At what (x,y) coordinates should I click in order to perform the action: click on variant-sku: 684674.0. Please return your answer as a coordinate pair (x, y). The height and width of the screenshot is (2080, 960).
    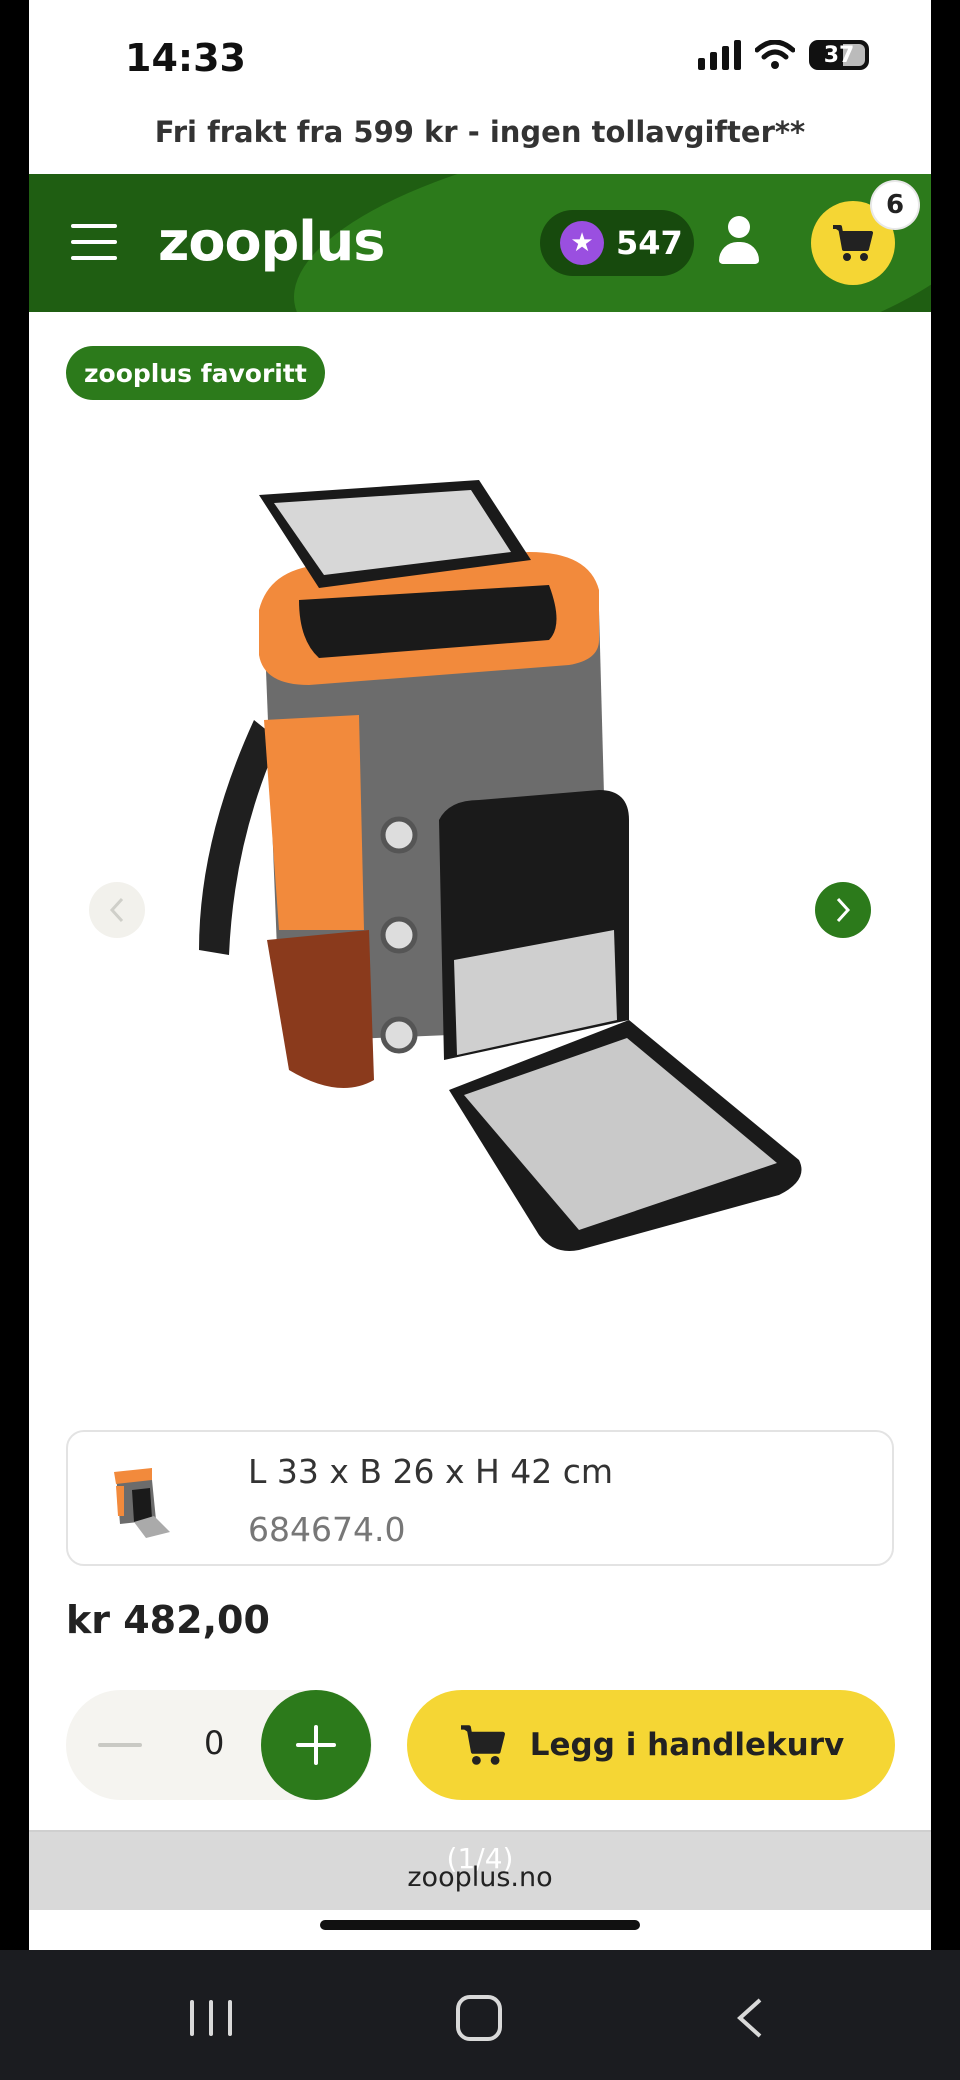
    Looking at the image, I should click on (327, 1529).